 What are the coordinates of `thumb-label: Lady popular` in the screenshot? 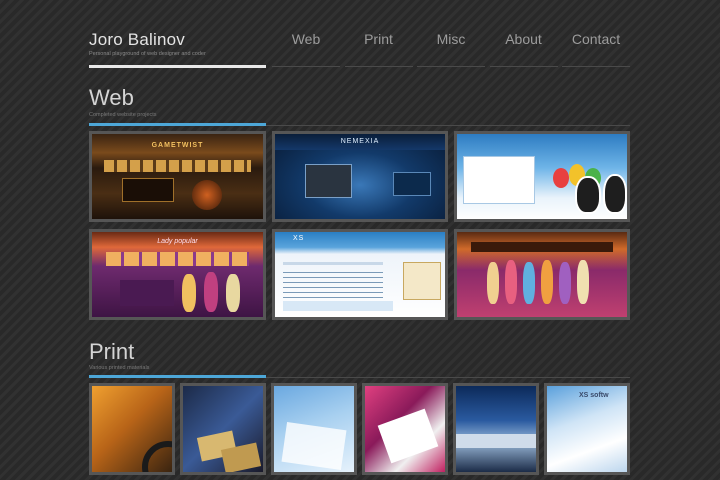 It's located at (177, 241).